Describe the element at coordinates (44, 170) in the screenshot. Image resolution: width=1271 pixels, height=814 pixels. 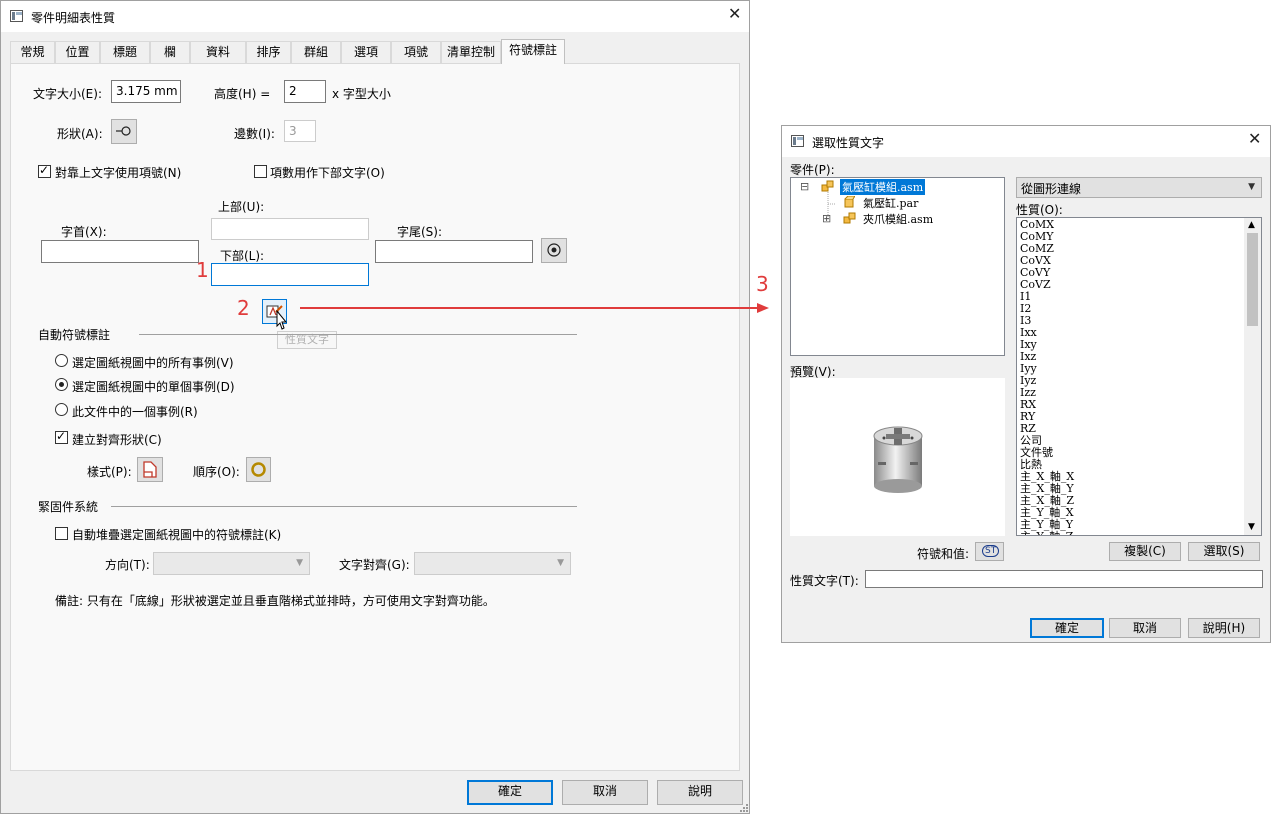
I see `use-item-number-checkbox` at that location.